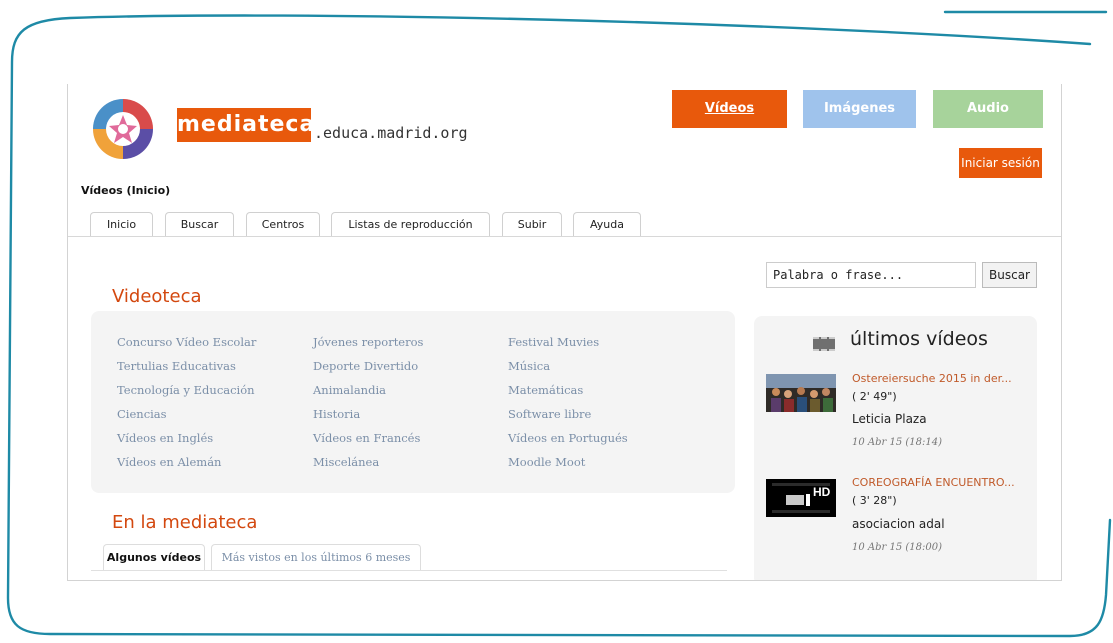 Image resolution: width=1113 pixels, height=643 pixels. I want to click on category-link: Historia, so click(336, 414).